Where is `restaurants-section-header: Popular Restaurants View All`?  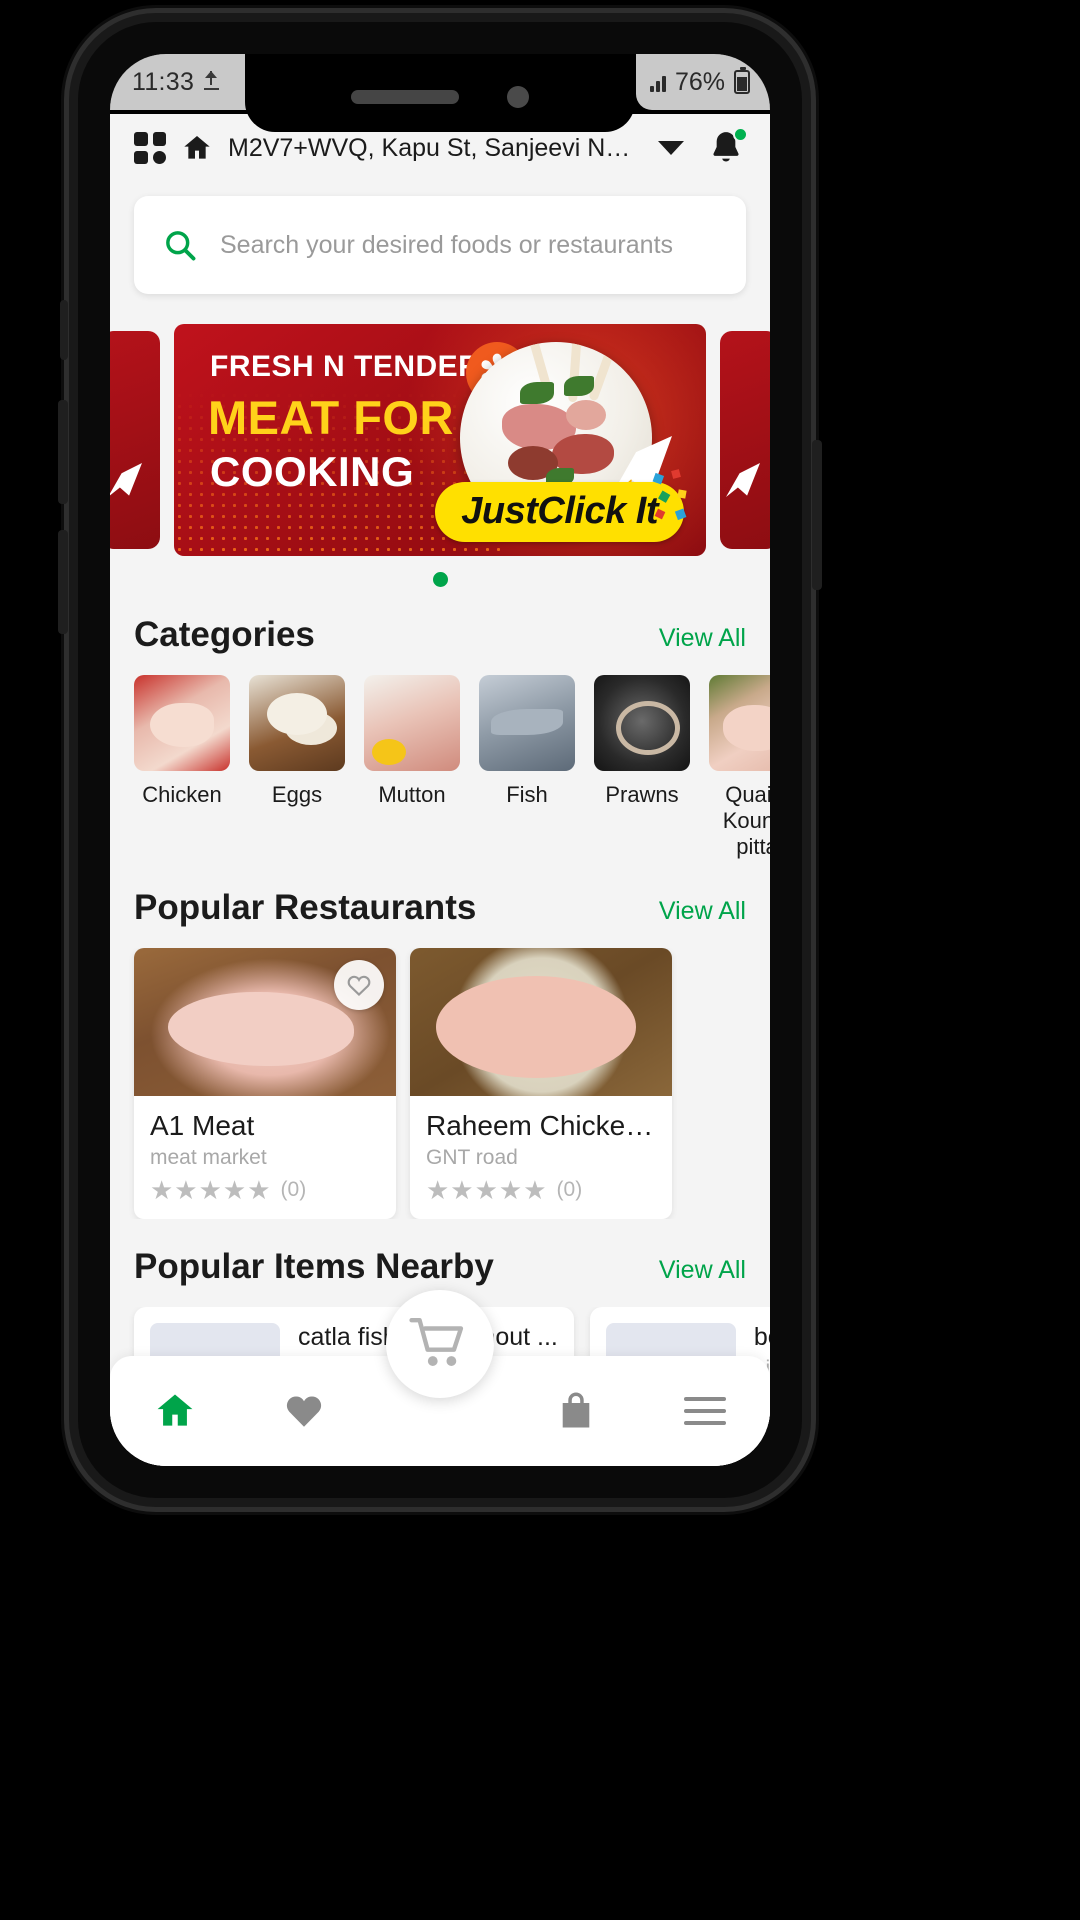
restaurants-section-header: Popular Restaurants View All is located at coordinates (440, 908).